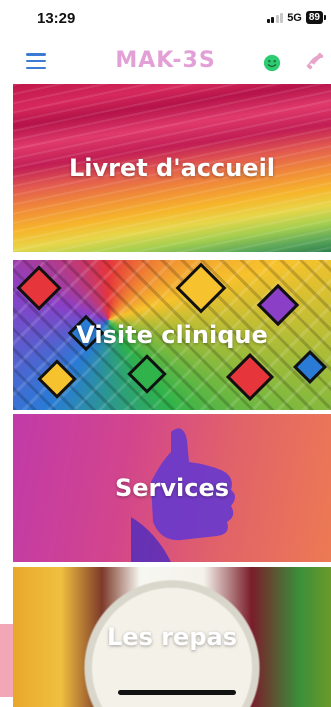  I want to click on tile-label: Visite clinique, so click(172, 335).